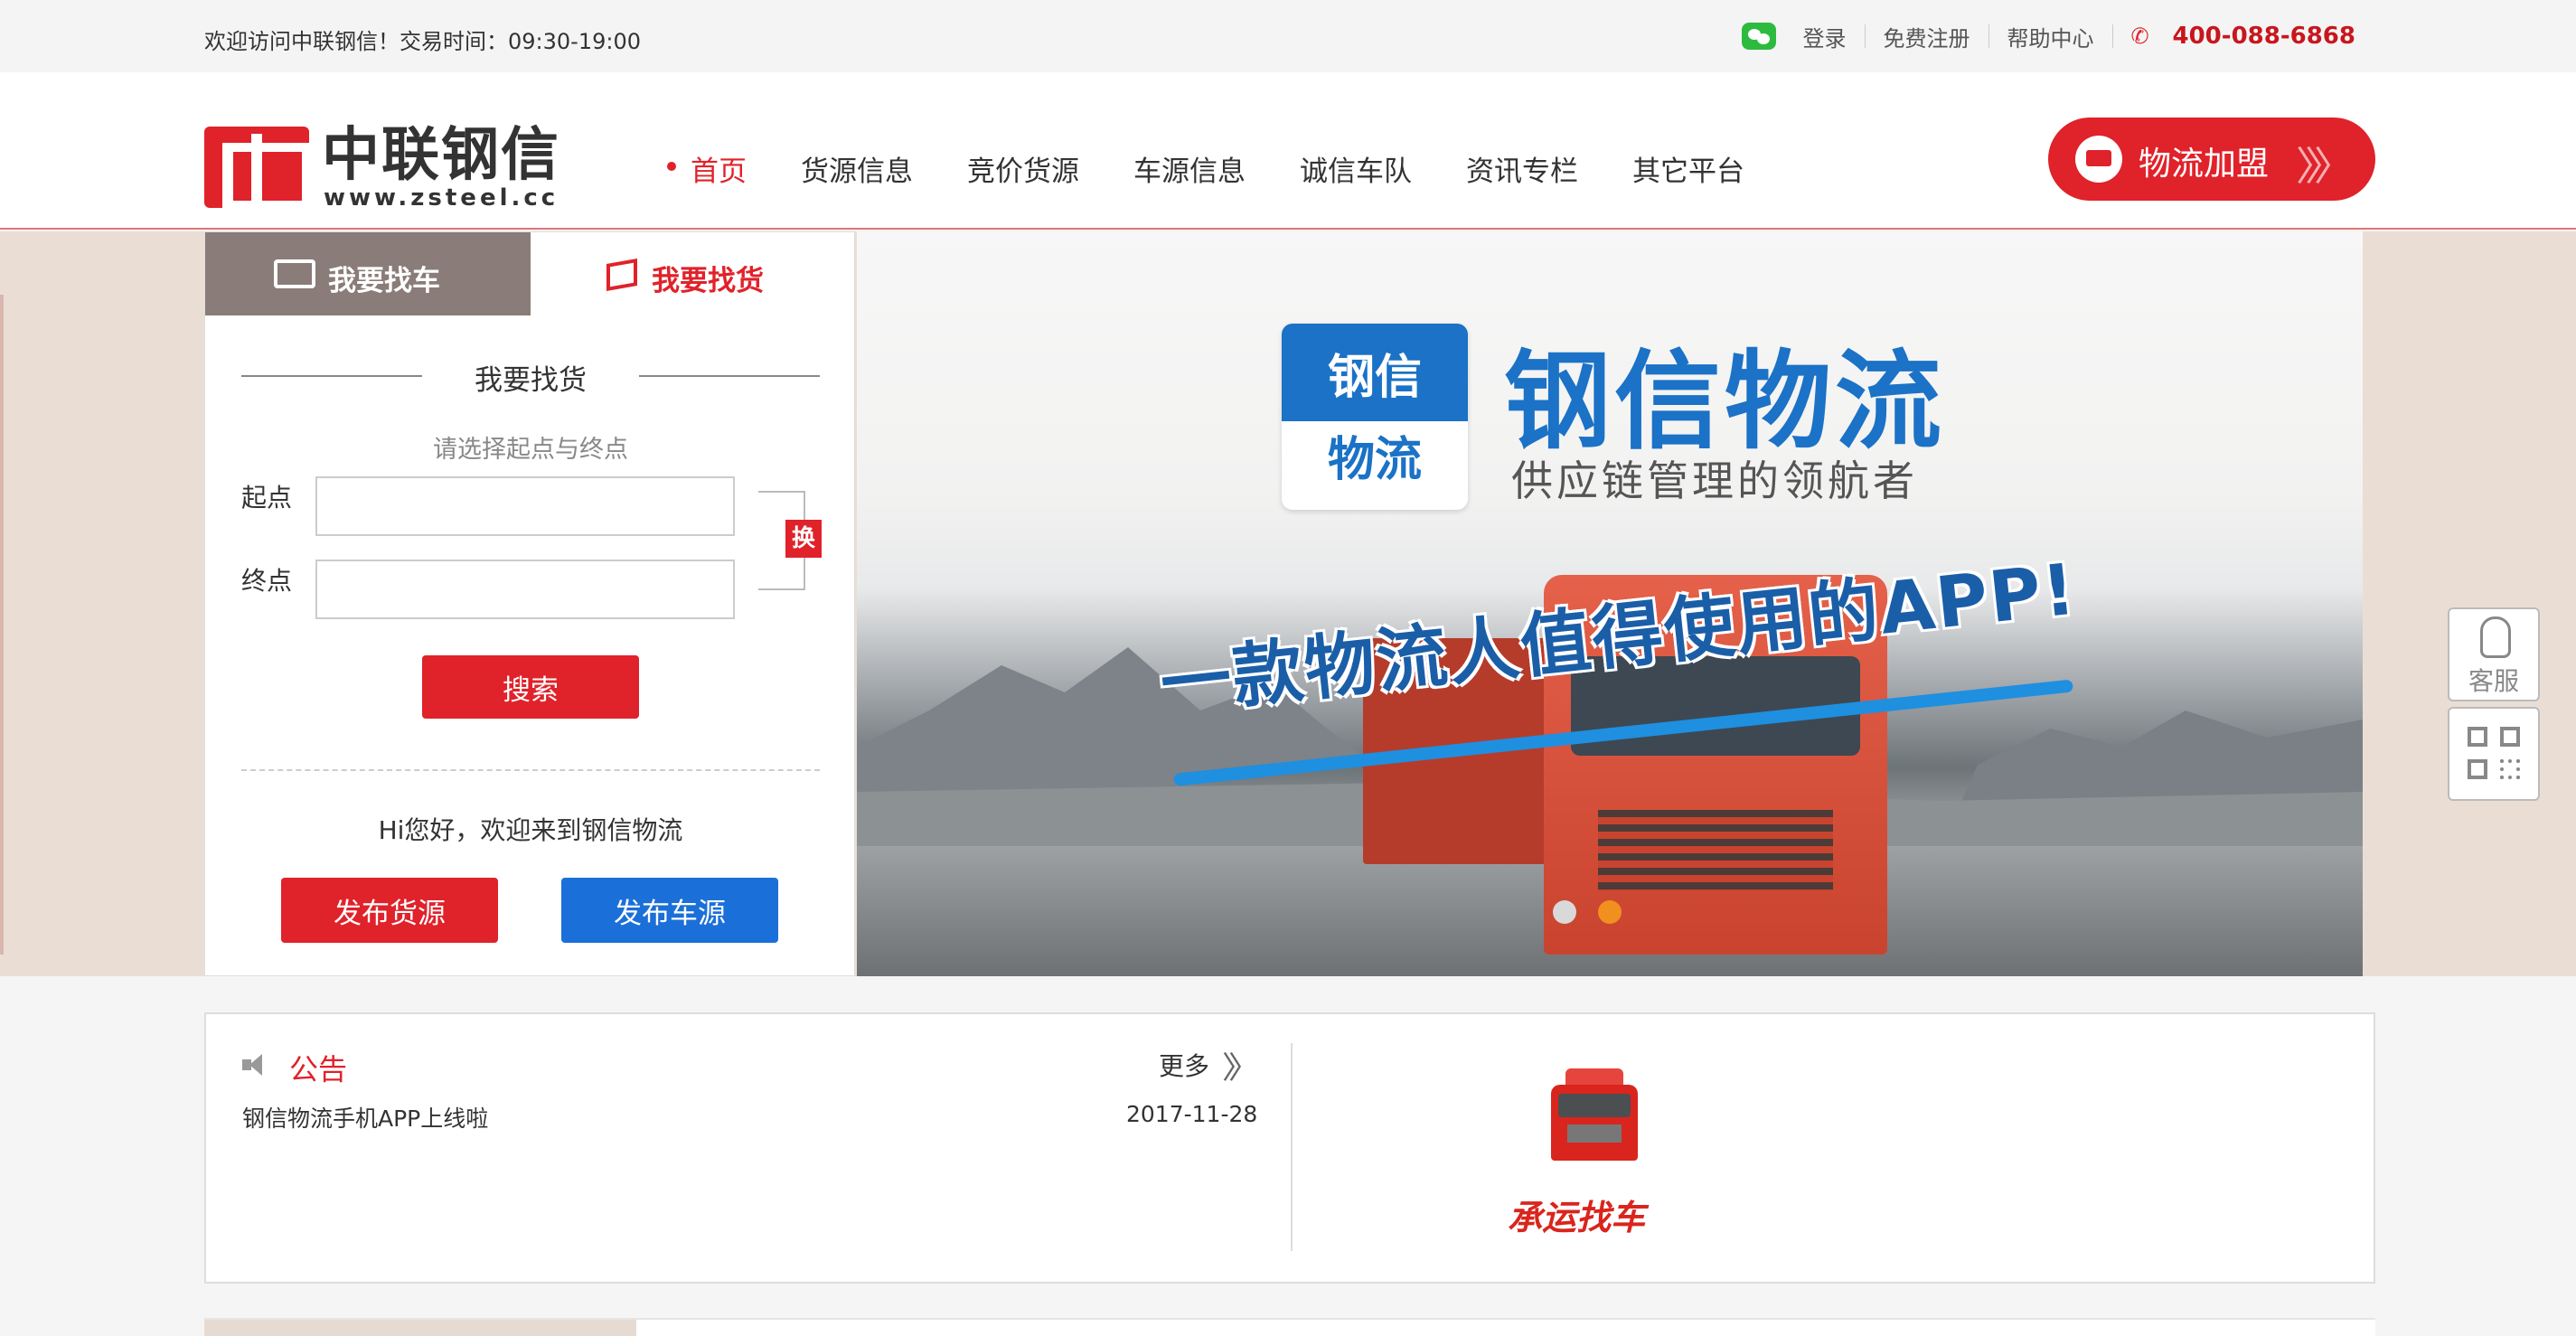 This screenshot has width=2576, height=1336. Describe the element at coordinates (1825, 36) in the screenshot. I see `login-link: 登录` at that location.